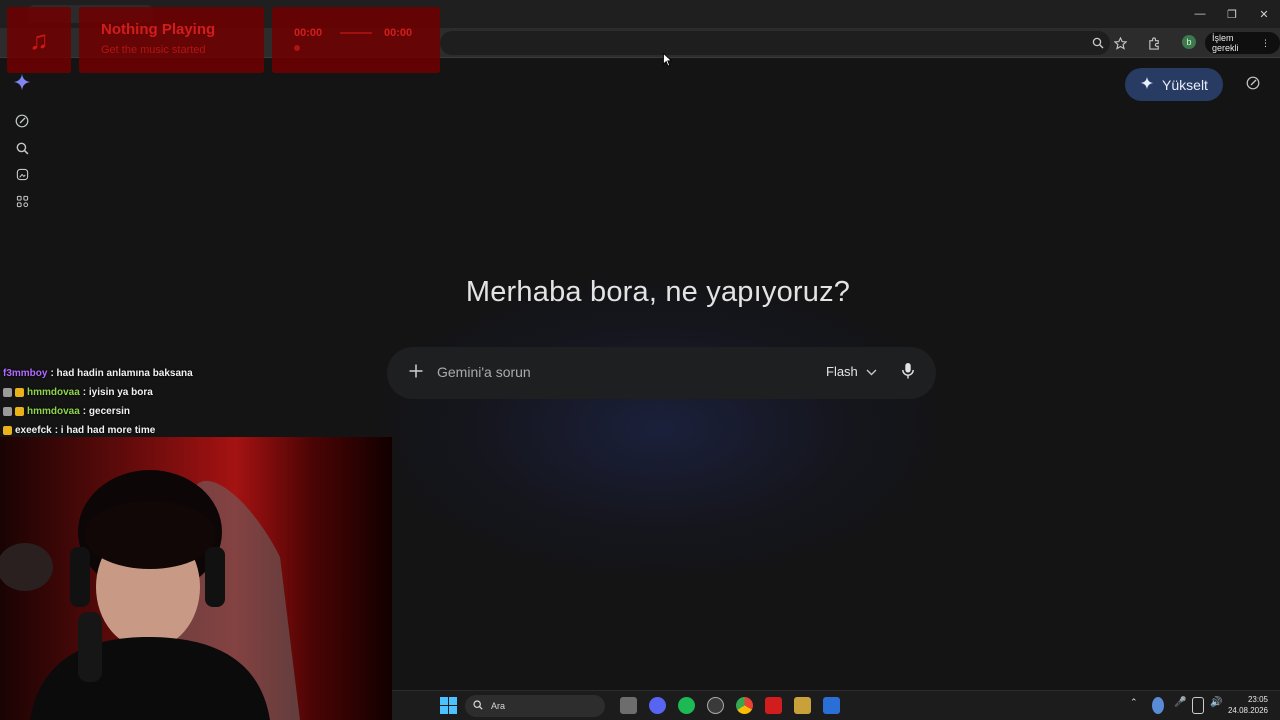  I want to click on upgrade-button: Yükselt, so click(1174, 84).